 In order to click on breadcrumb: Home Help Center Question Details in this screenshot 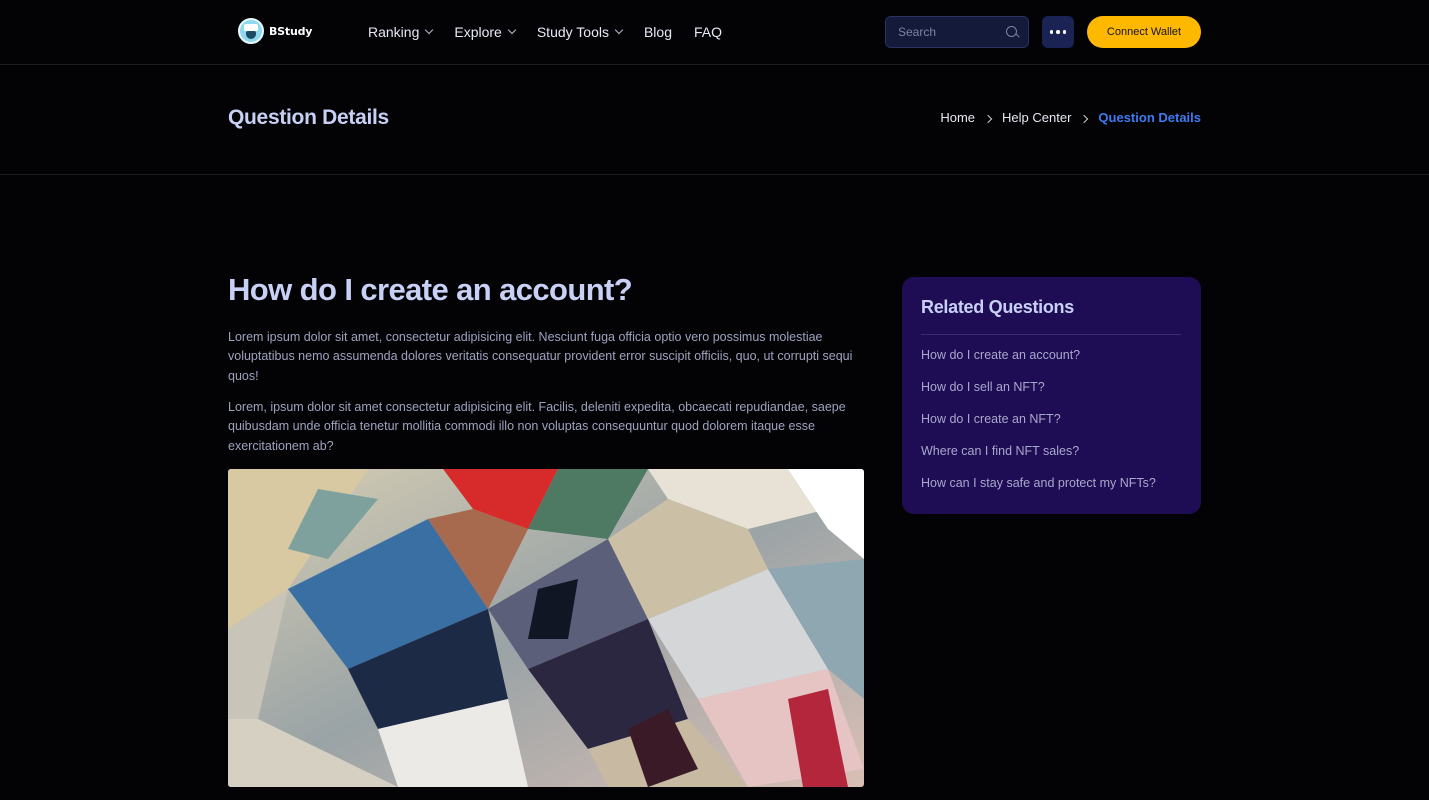, I will do `click(1070, 117)`.